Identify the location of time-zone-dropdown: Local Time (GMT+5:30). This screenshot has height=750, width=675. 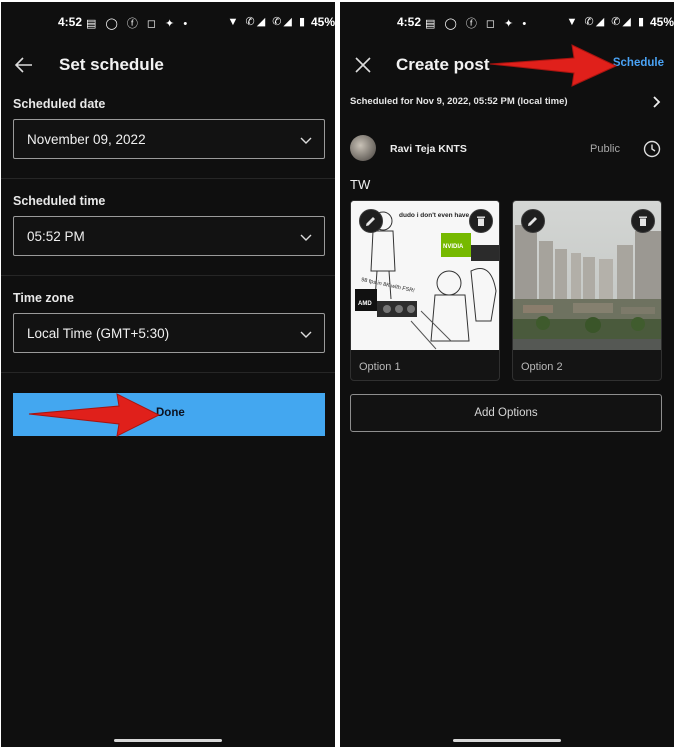
(169, 333).